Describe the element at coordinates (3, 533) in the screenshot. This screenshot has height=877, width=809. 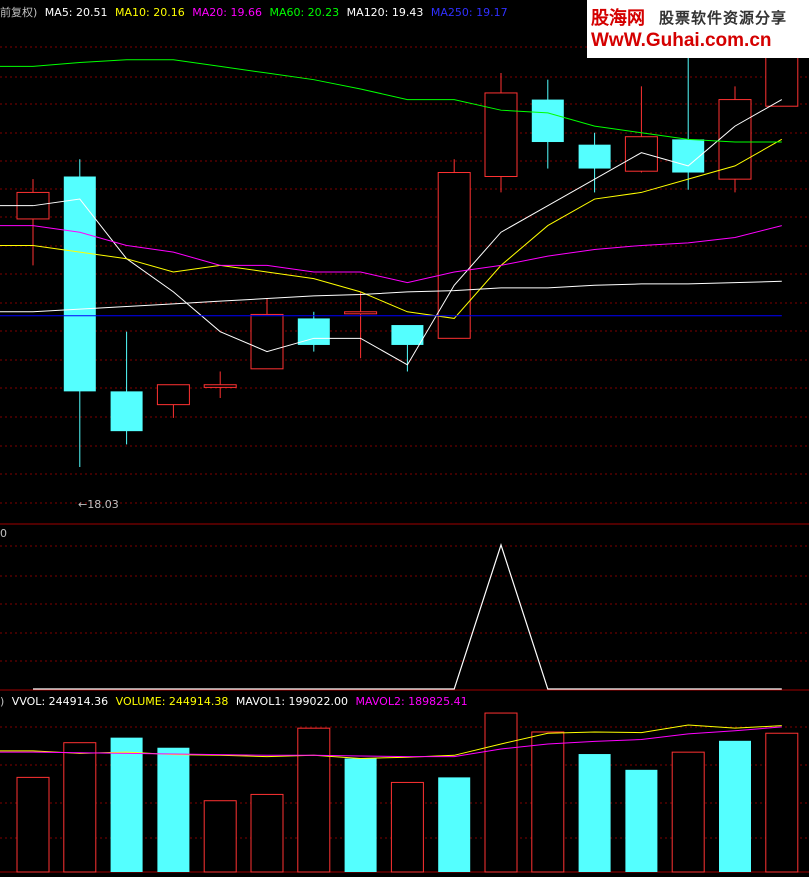
I see `indicator-panel-label: 0` at that location.